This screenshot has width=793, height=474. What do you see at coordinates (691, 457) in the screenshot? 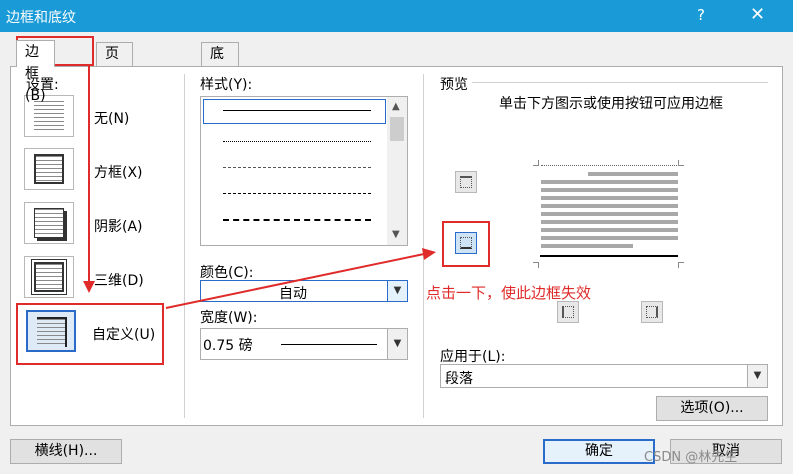
I see `watermark: CSDN @林先生` at bounding box center [691, 457].